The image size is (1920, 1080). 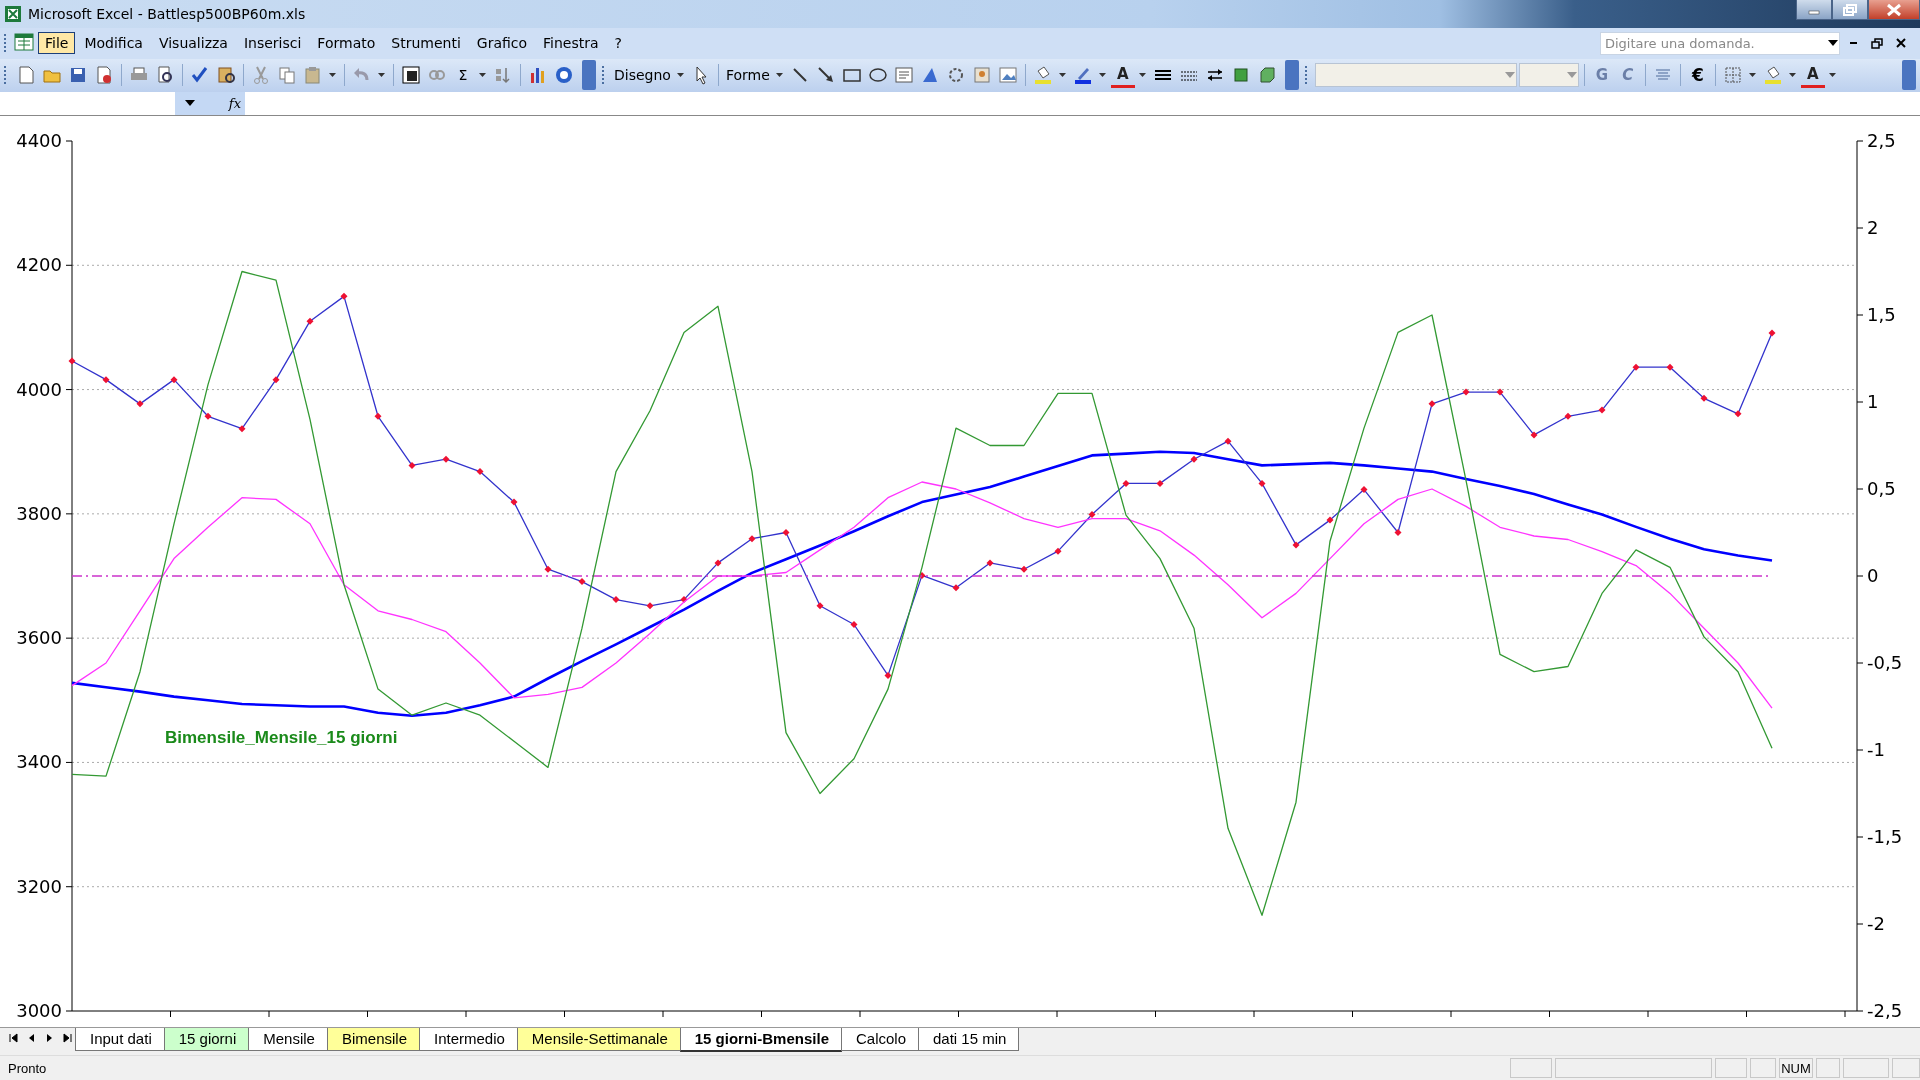 I want to click on axis-label: 1,5, so click(x=1881, y=314).